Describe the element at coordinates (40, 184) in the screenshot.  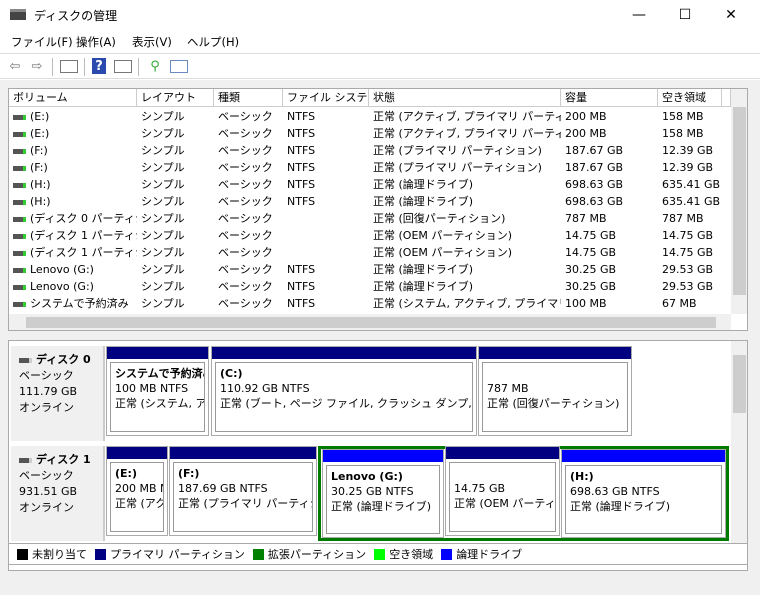
I see `cell-text: (H:)` at that location.